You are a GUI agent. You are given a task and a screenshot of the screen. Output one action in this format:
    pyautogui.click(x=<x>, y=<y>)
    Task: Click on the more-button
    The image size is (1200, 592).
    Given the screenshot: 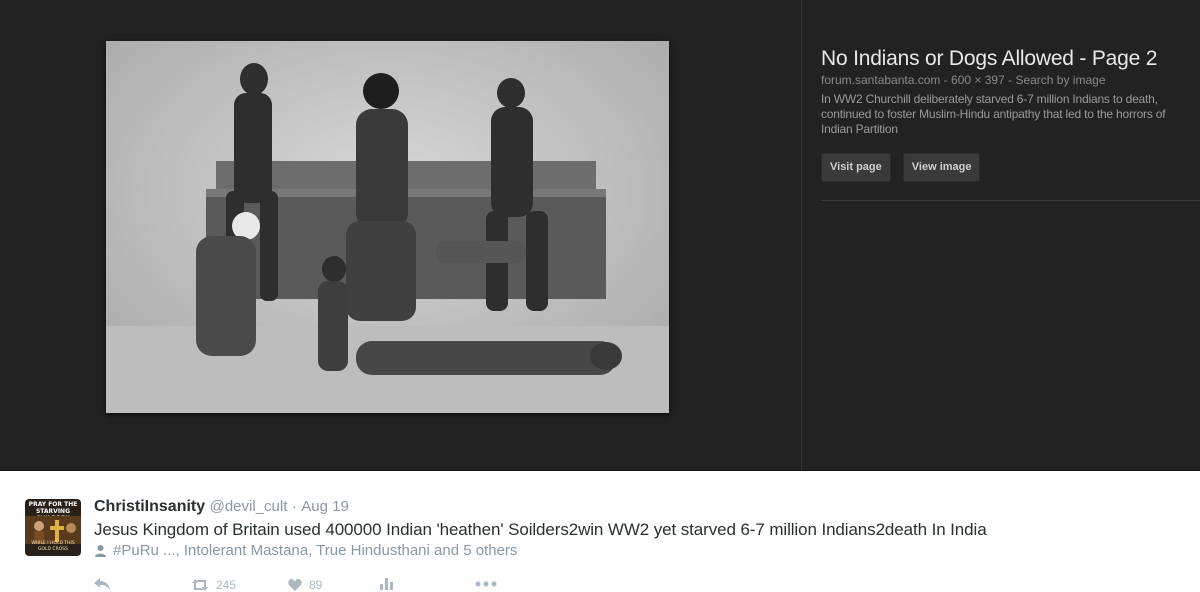 What is the action you would take?
    pyautogui.click(x=486, y=584)
    